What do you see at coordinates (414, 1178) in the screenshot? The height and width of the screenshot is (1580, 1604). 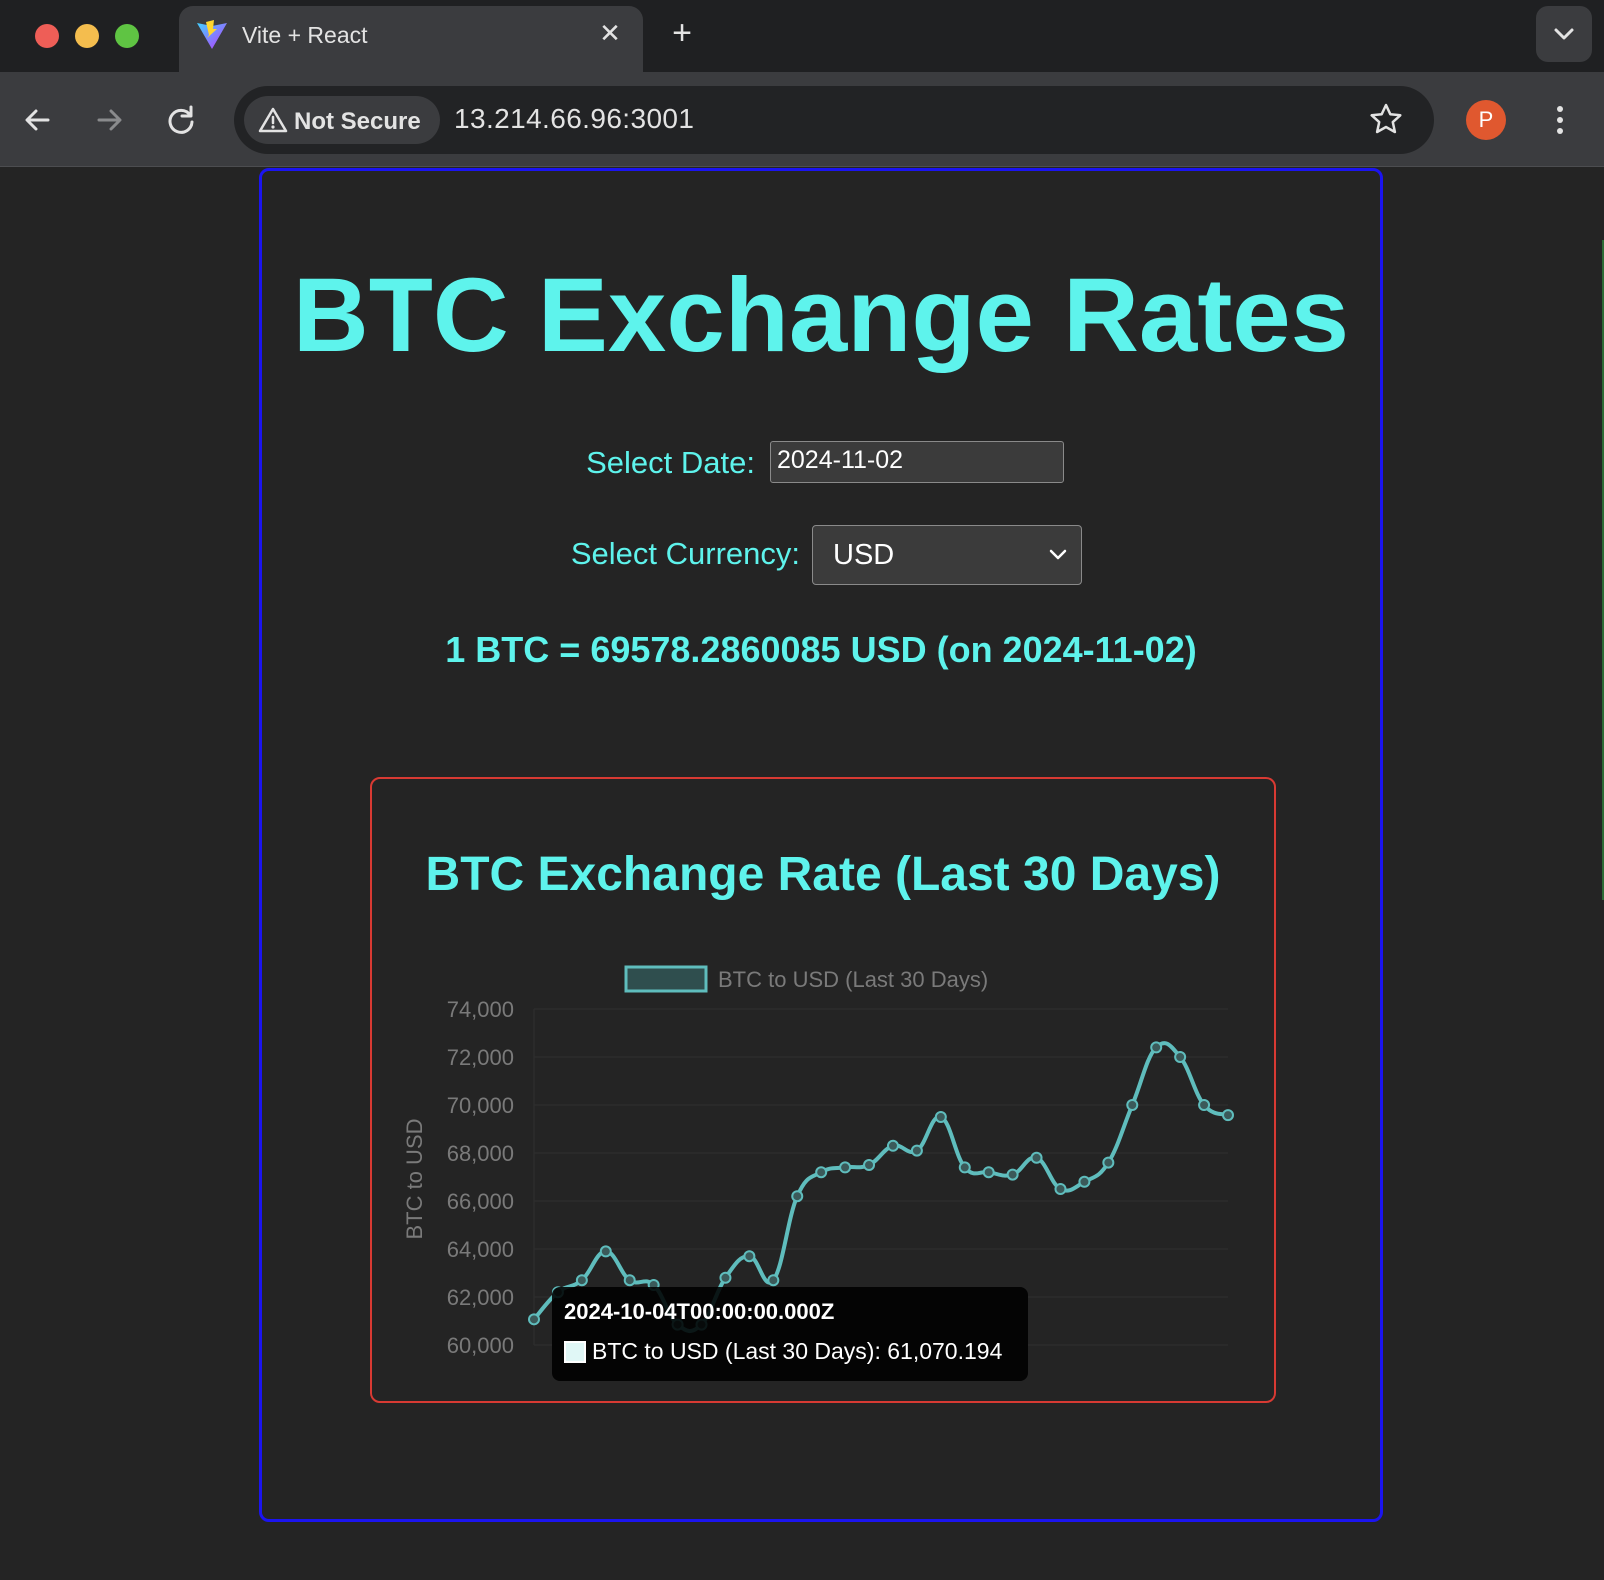 I see `y-axis-label: BTC to USD` at bounding box center [414, 1178].